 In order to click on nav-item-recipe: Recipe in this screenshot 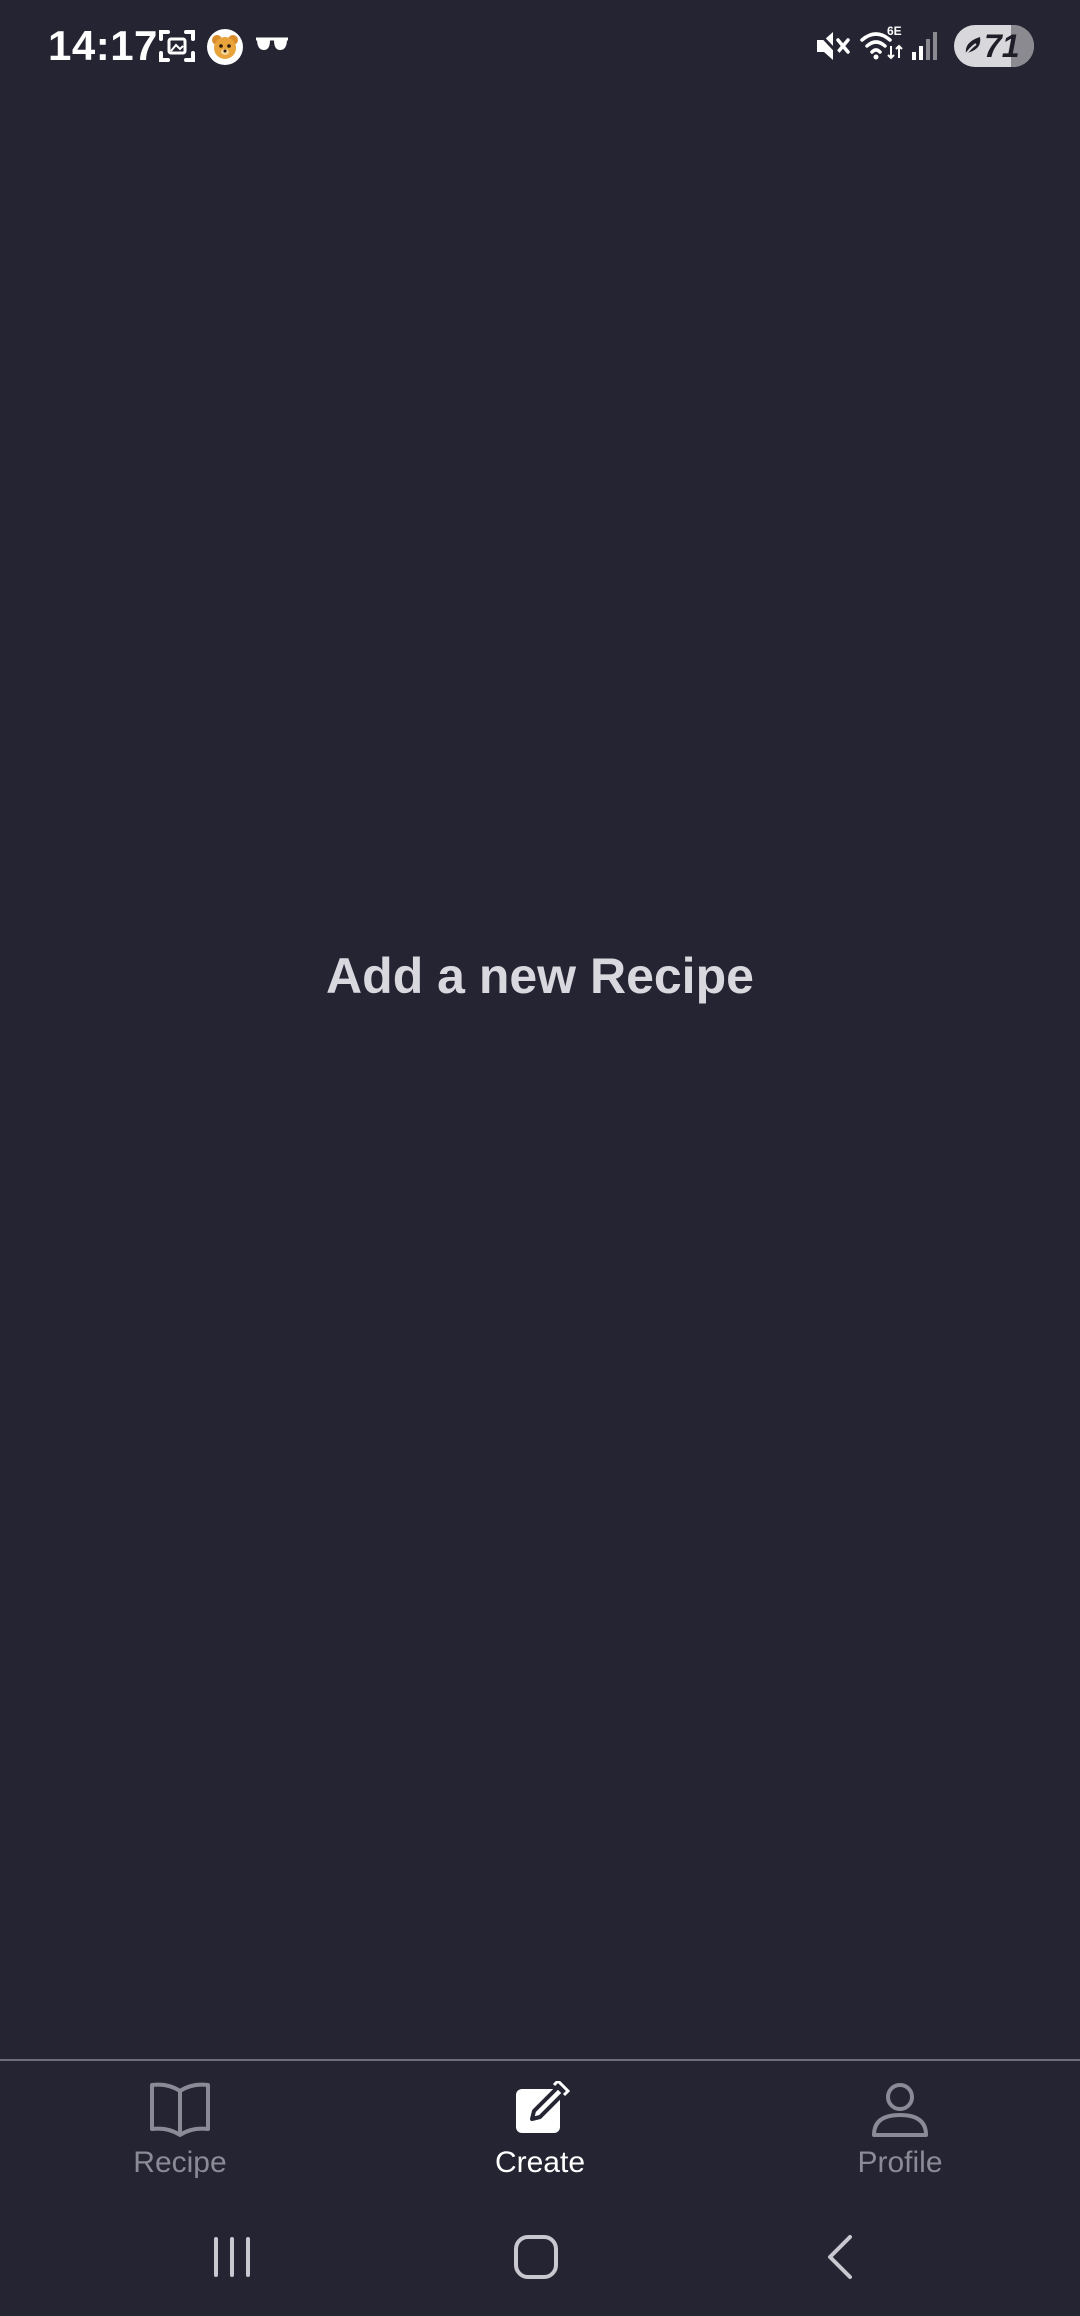, I will do `click(180, 2141)`.